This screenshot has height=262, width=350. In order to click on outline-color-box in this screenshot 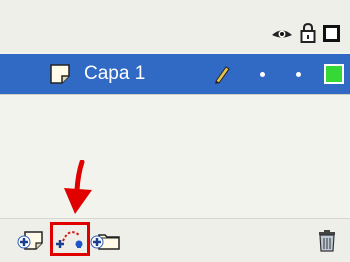, I will do `click(334, 74)`.